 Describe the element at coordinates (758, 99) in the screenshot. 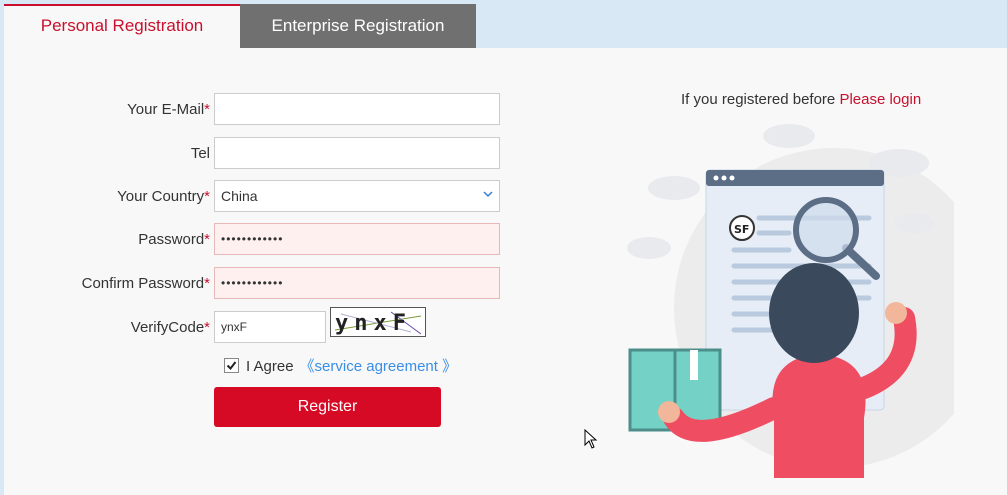

I see `login-prefix: If you registered before` at that location.